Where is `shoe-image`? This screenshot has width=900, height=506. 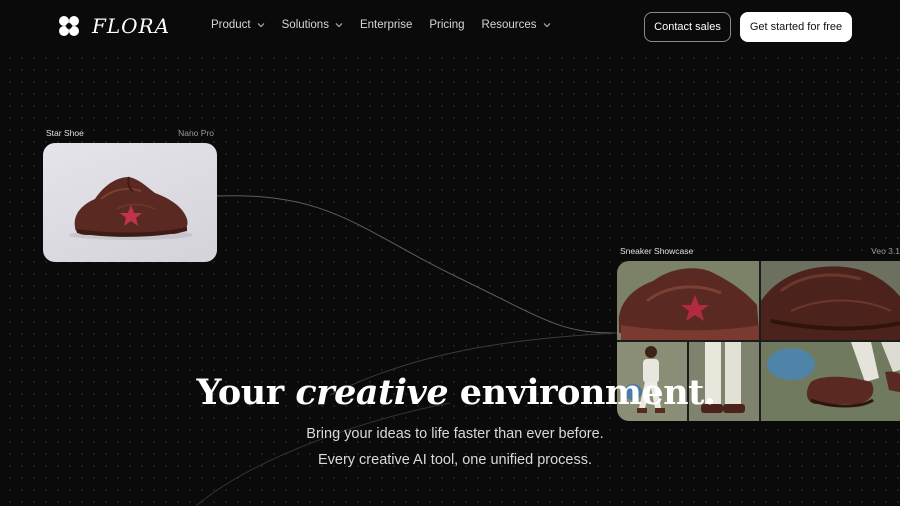 shoe-image is located at coordinates (131, 208).